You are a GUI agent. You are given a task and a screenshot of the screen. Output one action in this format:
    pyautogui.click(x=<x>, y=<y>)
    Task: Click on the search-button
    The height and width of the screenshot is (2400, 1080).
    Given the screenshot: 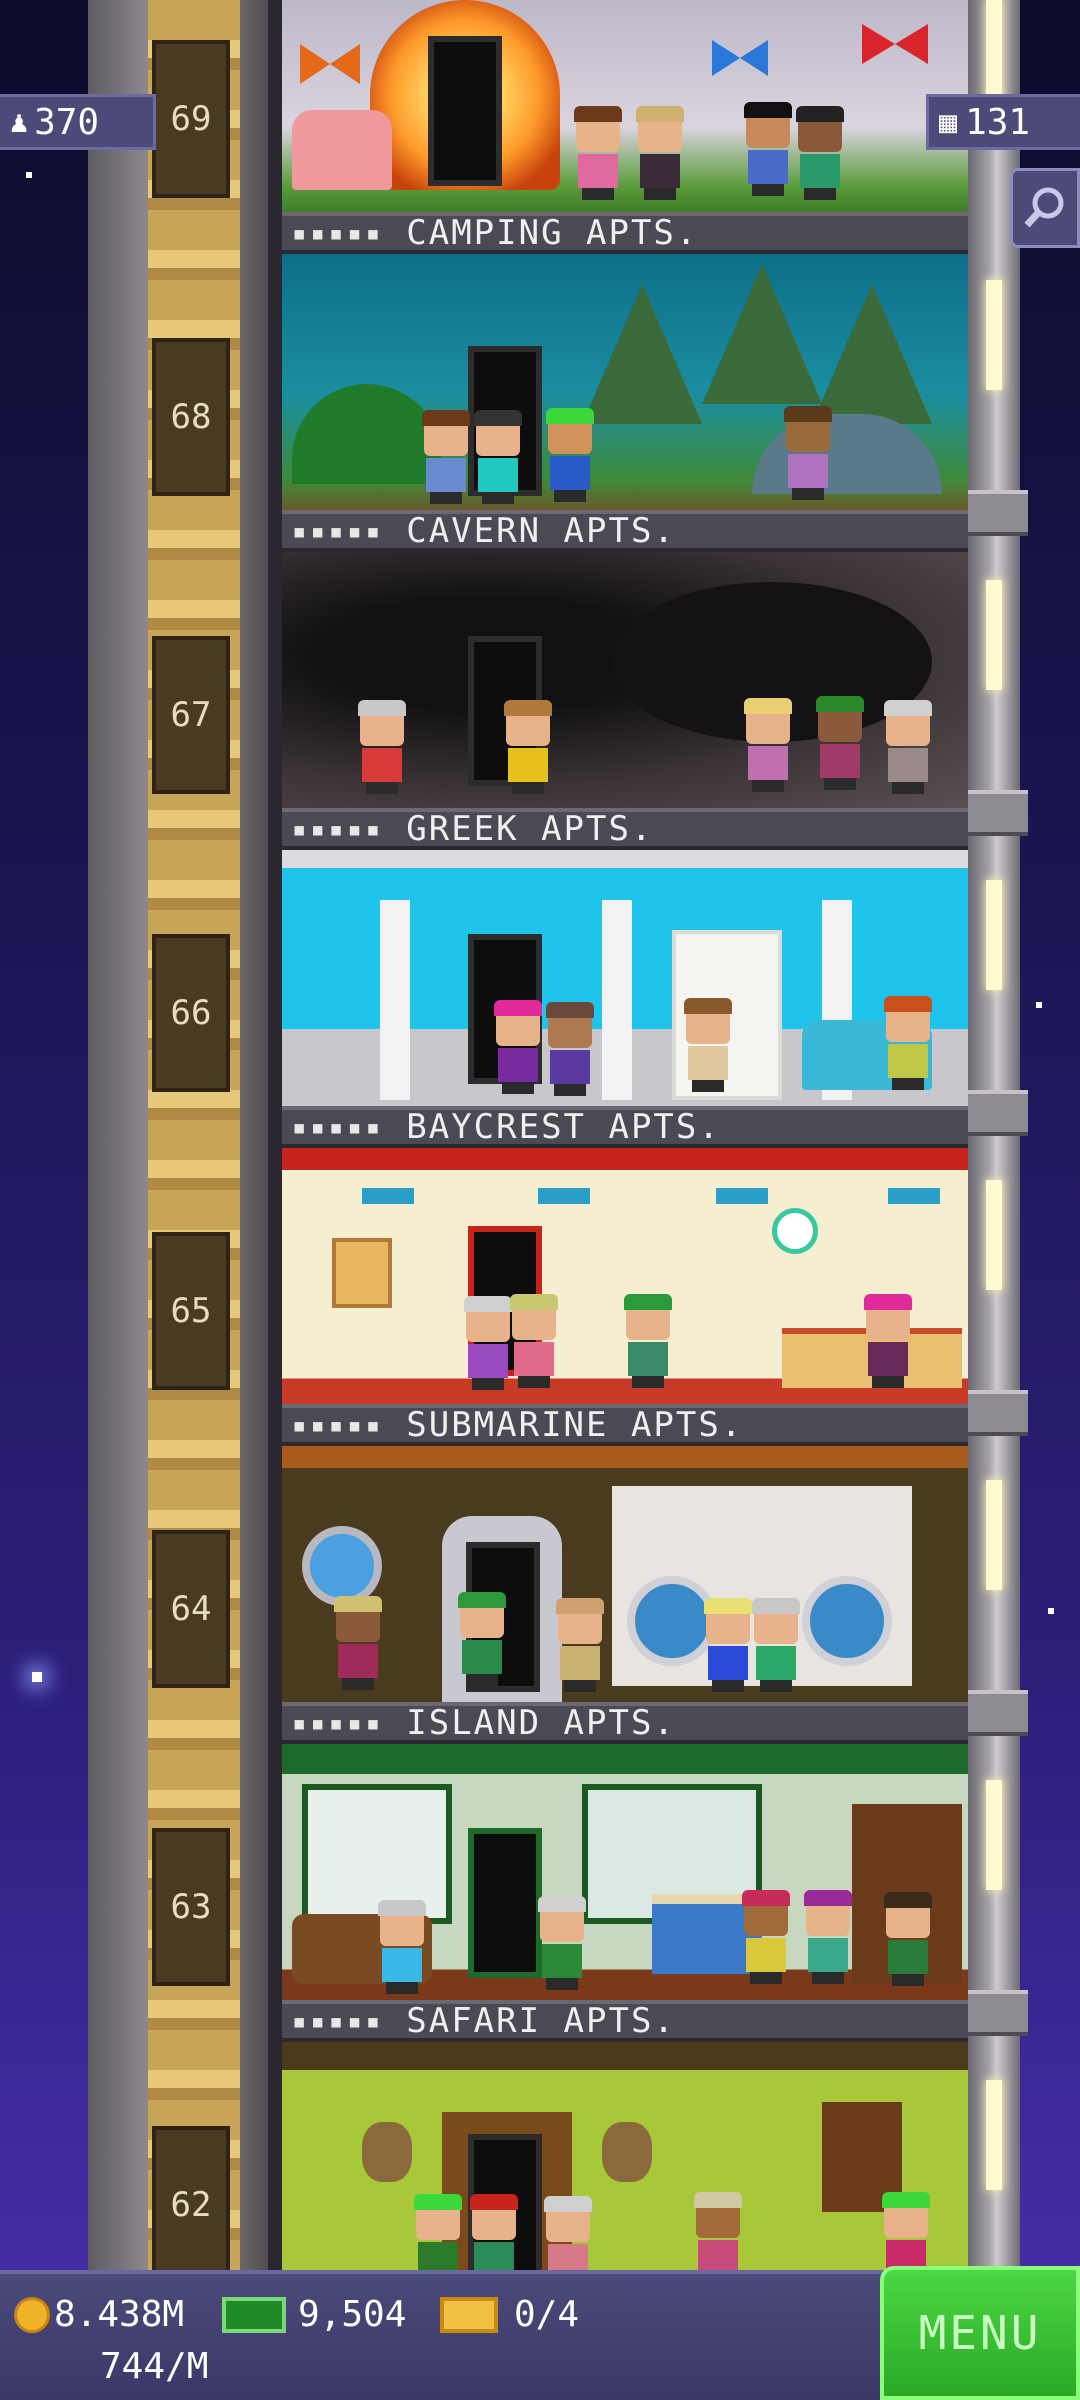 What is the action you would take?
    pyautogui.click(x=1045, y=208)
    